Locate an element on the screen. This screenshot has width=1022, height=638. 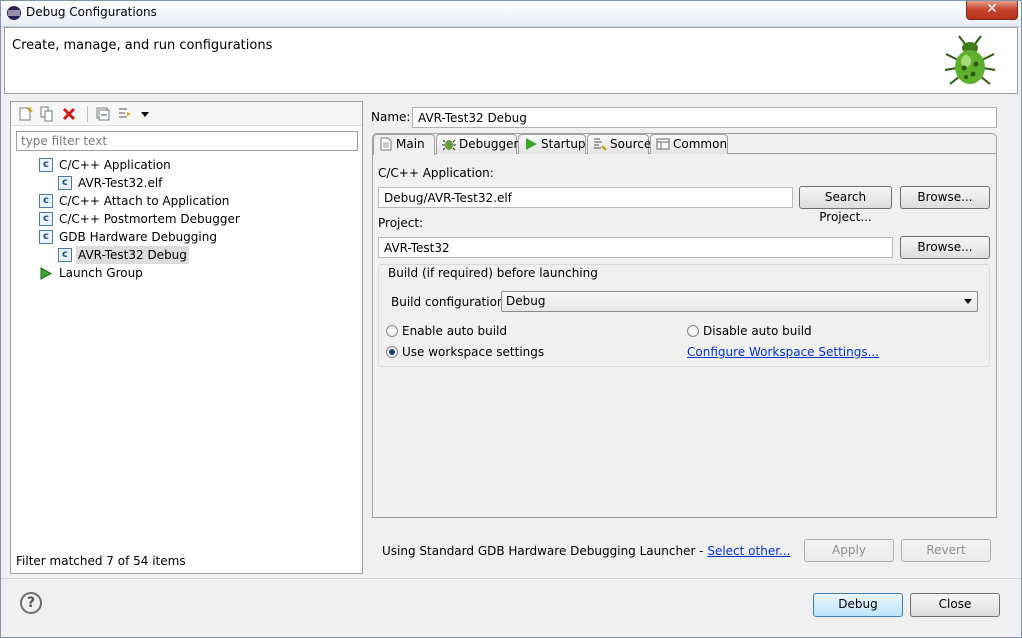
delete-icon is located at coordinates (69, 114).